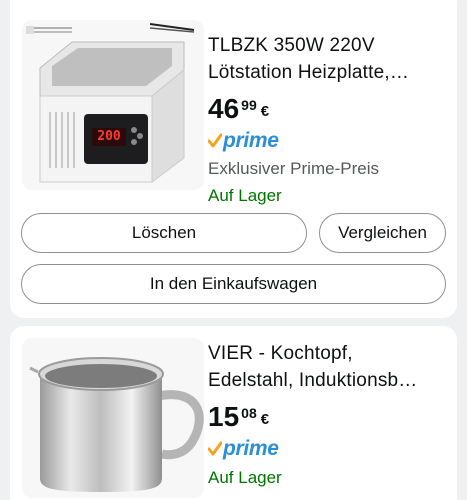 The height and width of the screenshot is (500, 467). I want to click on product-image-cooking-pot, so click(113, 418).